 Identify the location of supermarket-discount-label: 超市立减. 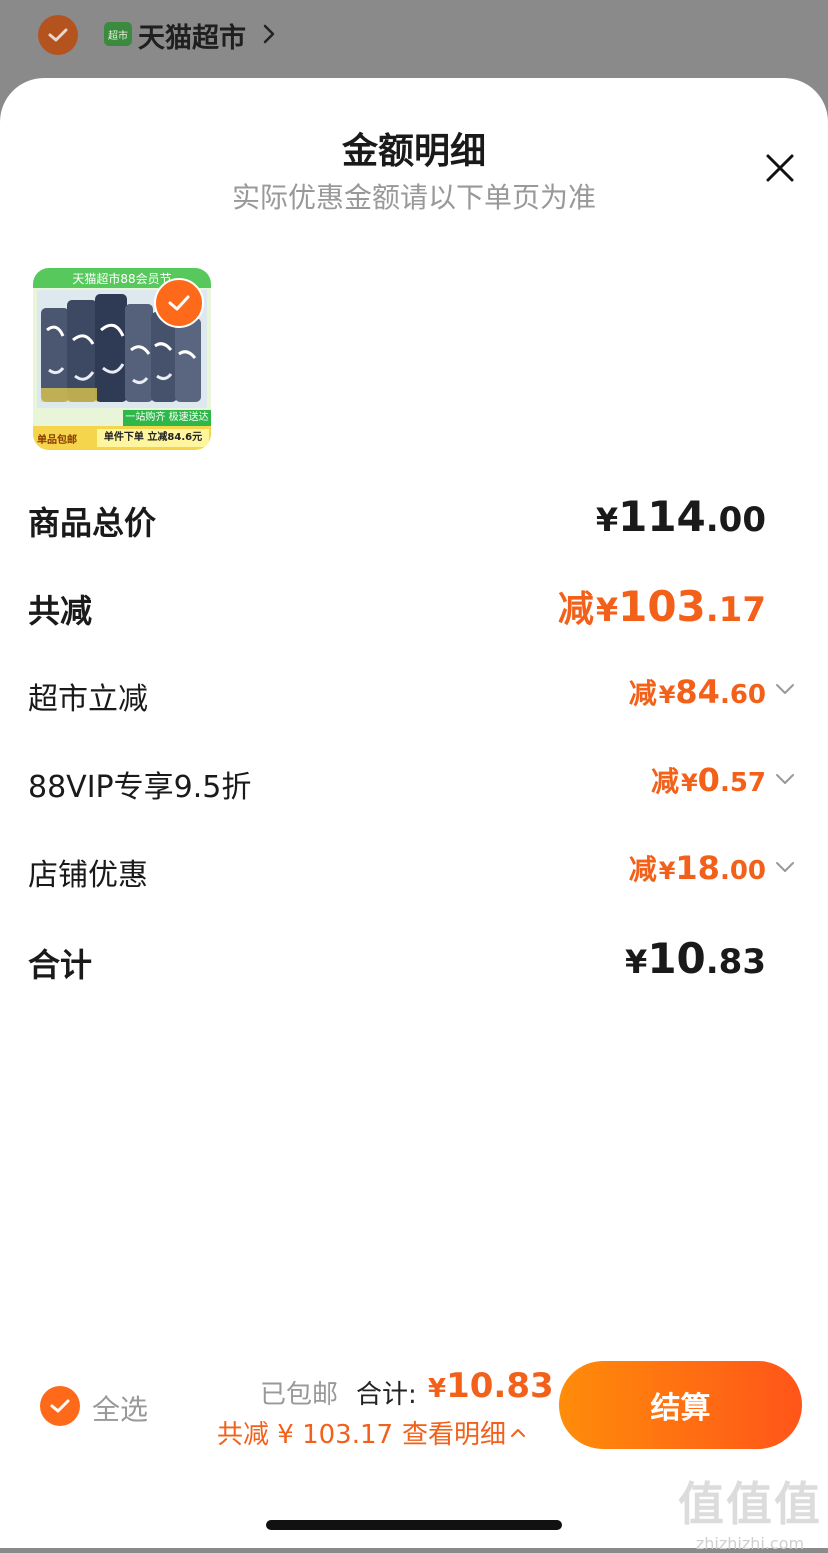
(88, 699).